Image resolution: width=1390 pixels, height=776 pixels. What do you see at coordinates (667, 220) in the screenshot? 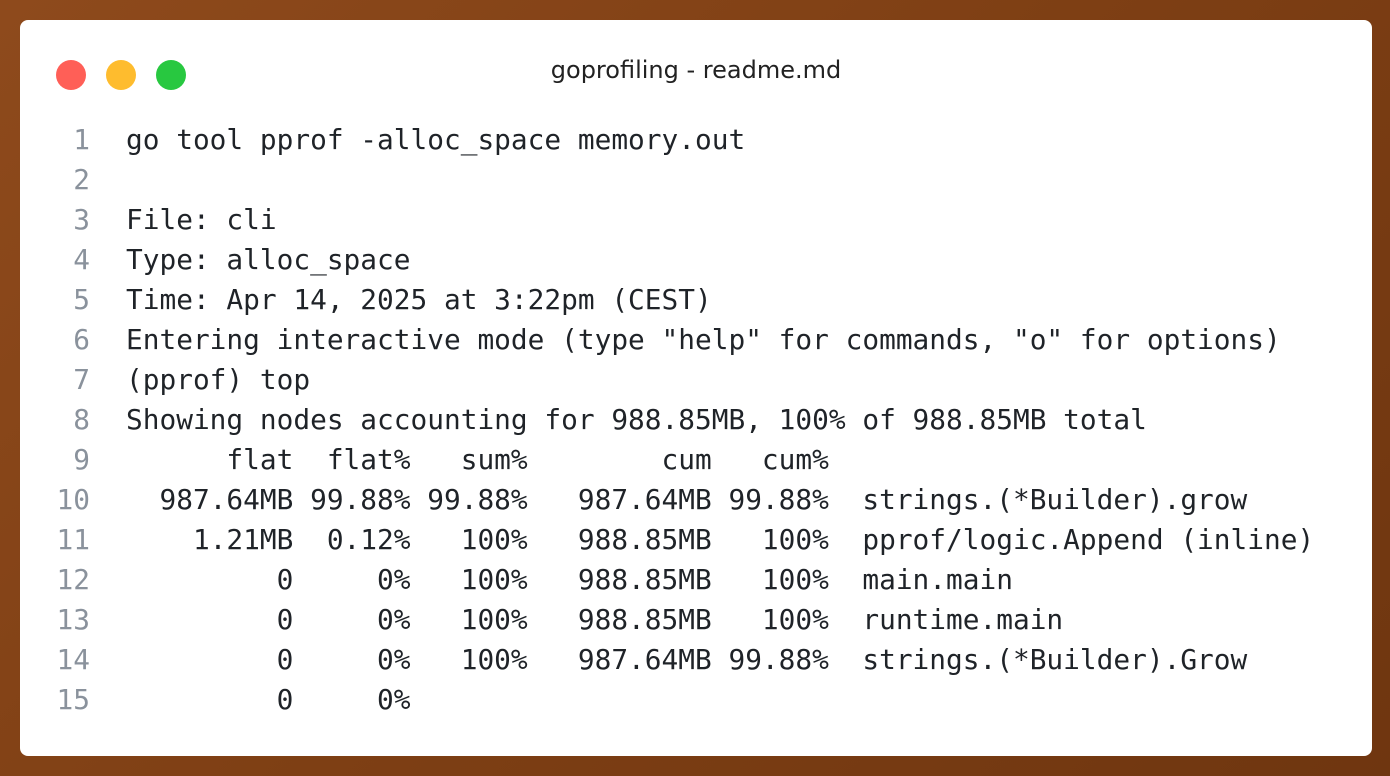
I see `code-line: 3 File: cli` at bounding box center [667, 220].